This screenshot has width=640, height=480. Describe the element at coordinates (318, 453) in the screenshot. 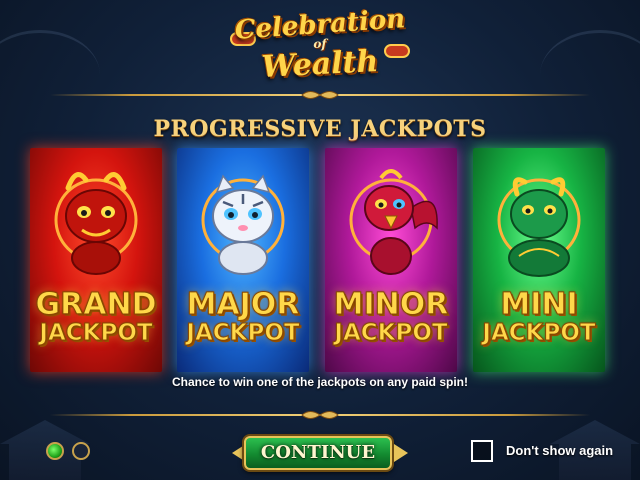

I see `continue-button: CONTINUE` at that location.